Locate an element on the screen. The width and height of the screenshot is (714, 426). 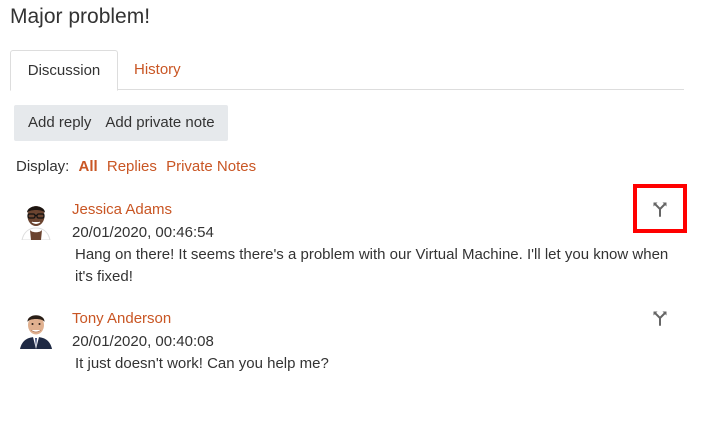
action-button-group: Add reply Add private note is located at coordinates (121, 123).